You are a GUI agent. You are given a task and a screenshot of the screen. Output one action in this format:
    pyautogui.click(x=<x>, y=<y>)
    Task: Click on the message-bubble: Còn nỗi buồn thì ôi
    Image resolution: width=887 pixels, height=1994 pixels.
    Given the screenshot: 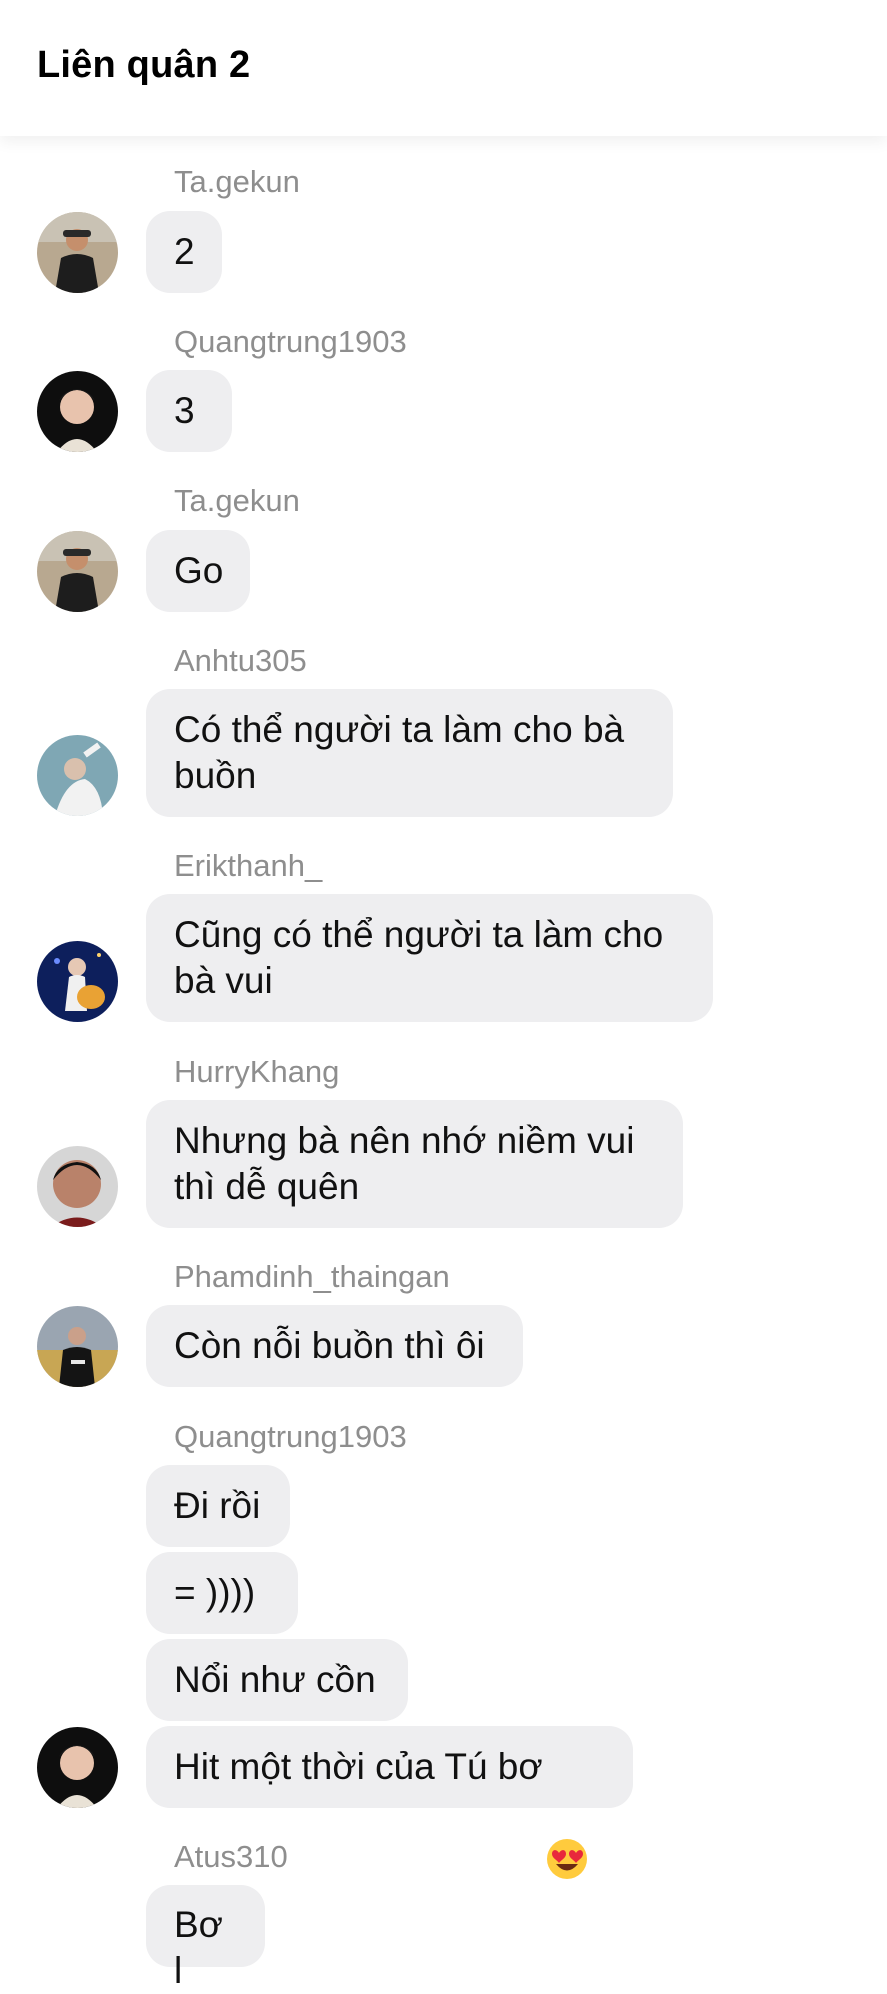 What is the action you would take?
    pyautogui.click(x=334, y=1346)
    